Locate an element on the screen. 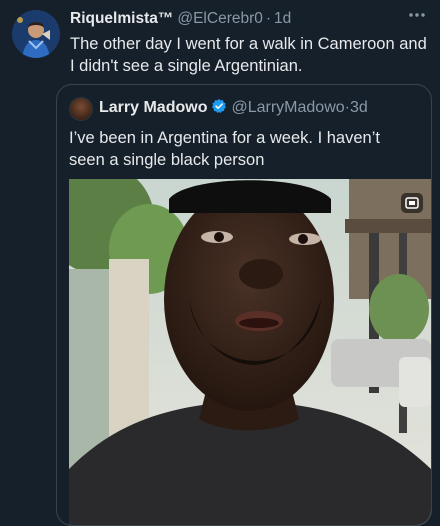  author-avatar is located at coordinates (36, 34).